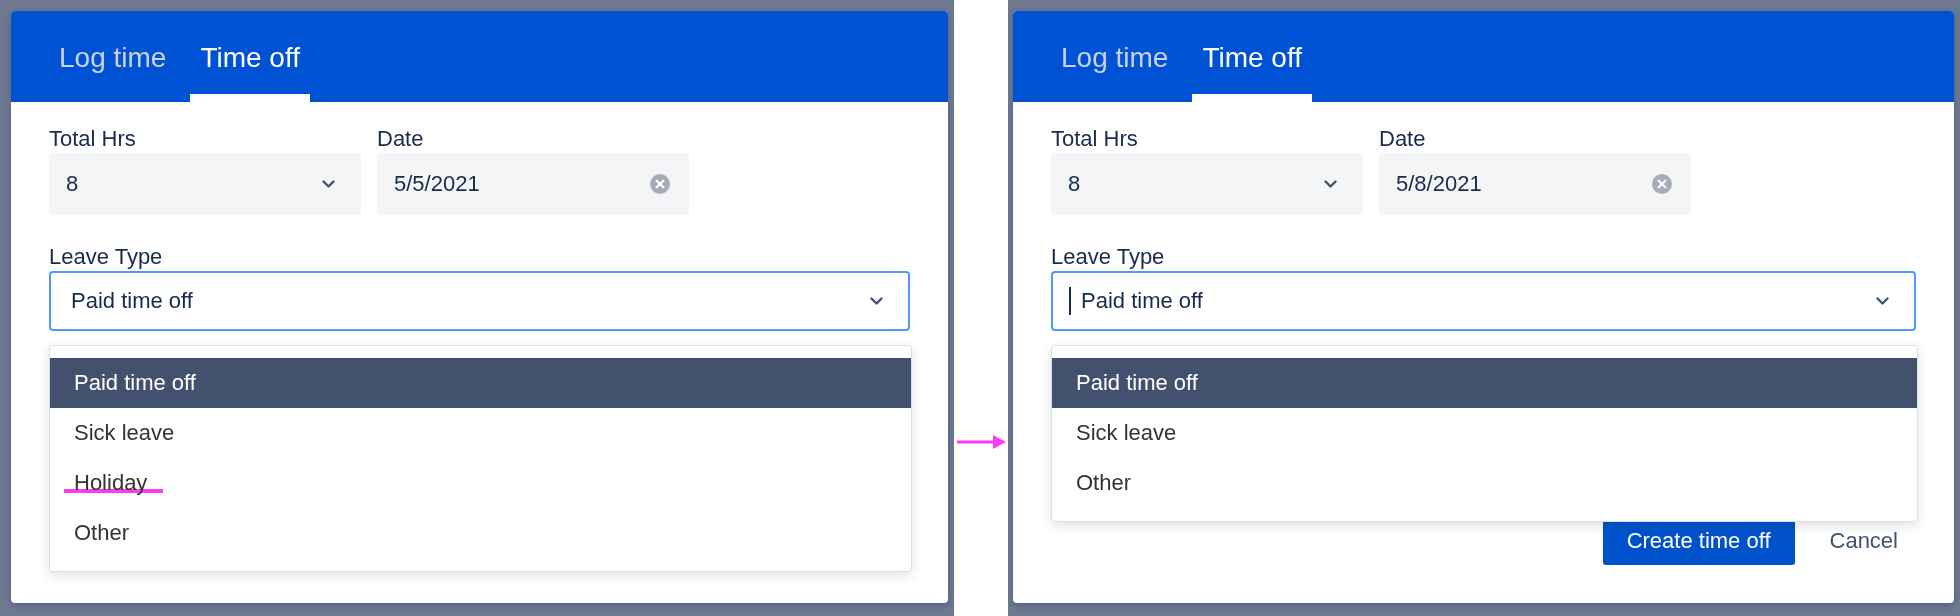  Describe the element at coordinates (981, 442) in the screenshot. I see `right-arrow-icon` at that location.